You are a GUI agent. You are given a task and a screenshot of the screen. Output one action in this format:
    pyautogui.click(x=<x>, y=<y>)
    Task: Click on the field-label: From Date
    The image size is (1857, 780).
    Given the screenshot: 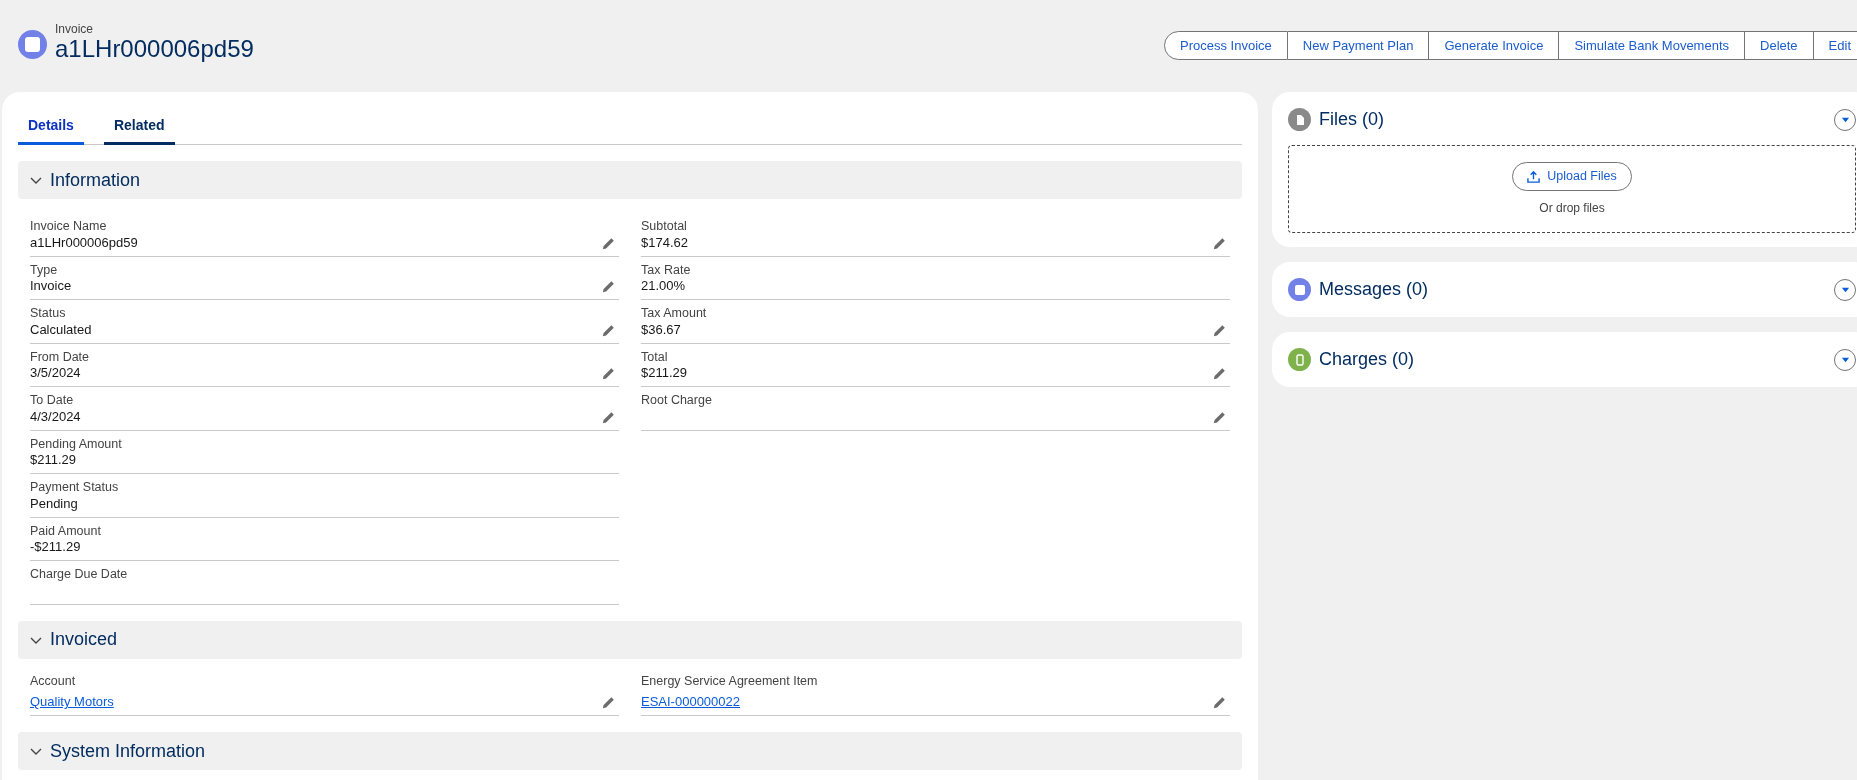 What is the action you would take?
    pyautogui.click(x=60, y=356)
    